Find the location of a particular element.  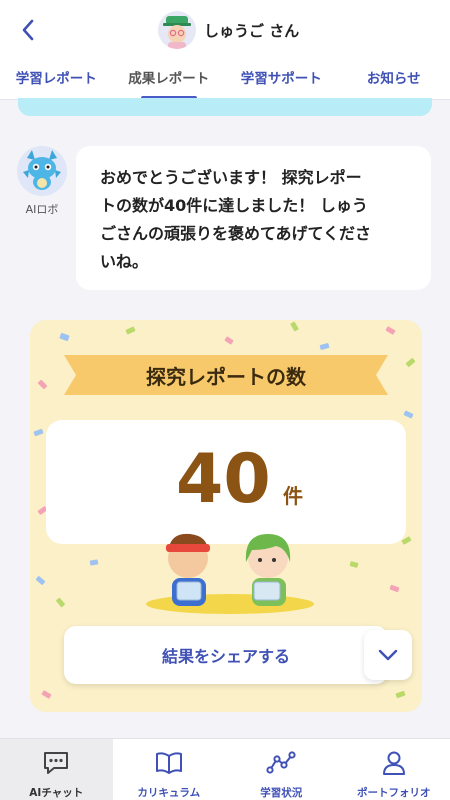

nav-ai-chat: AIチャット is located at coordinates (56, 769).